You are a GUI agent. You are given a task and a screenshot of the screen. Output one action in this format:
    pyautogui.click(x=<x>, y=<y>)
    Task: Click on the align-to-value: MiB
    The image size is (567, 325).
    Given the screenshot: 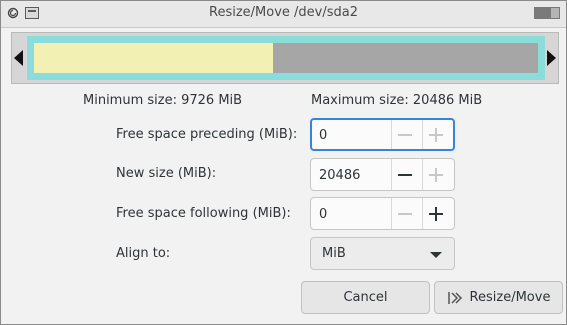 What is the action you would take?
    pyautogui.click(x=334, y=253)
    